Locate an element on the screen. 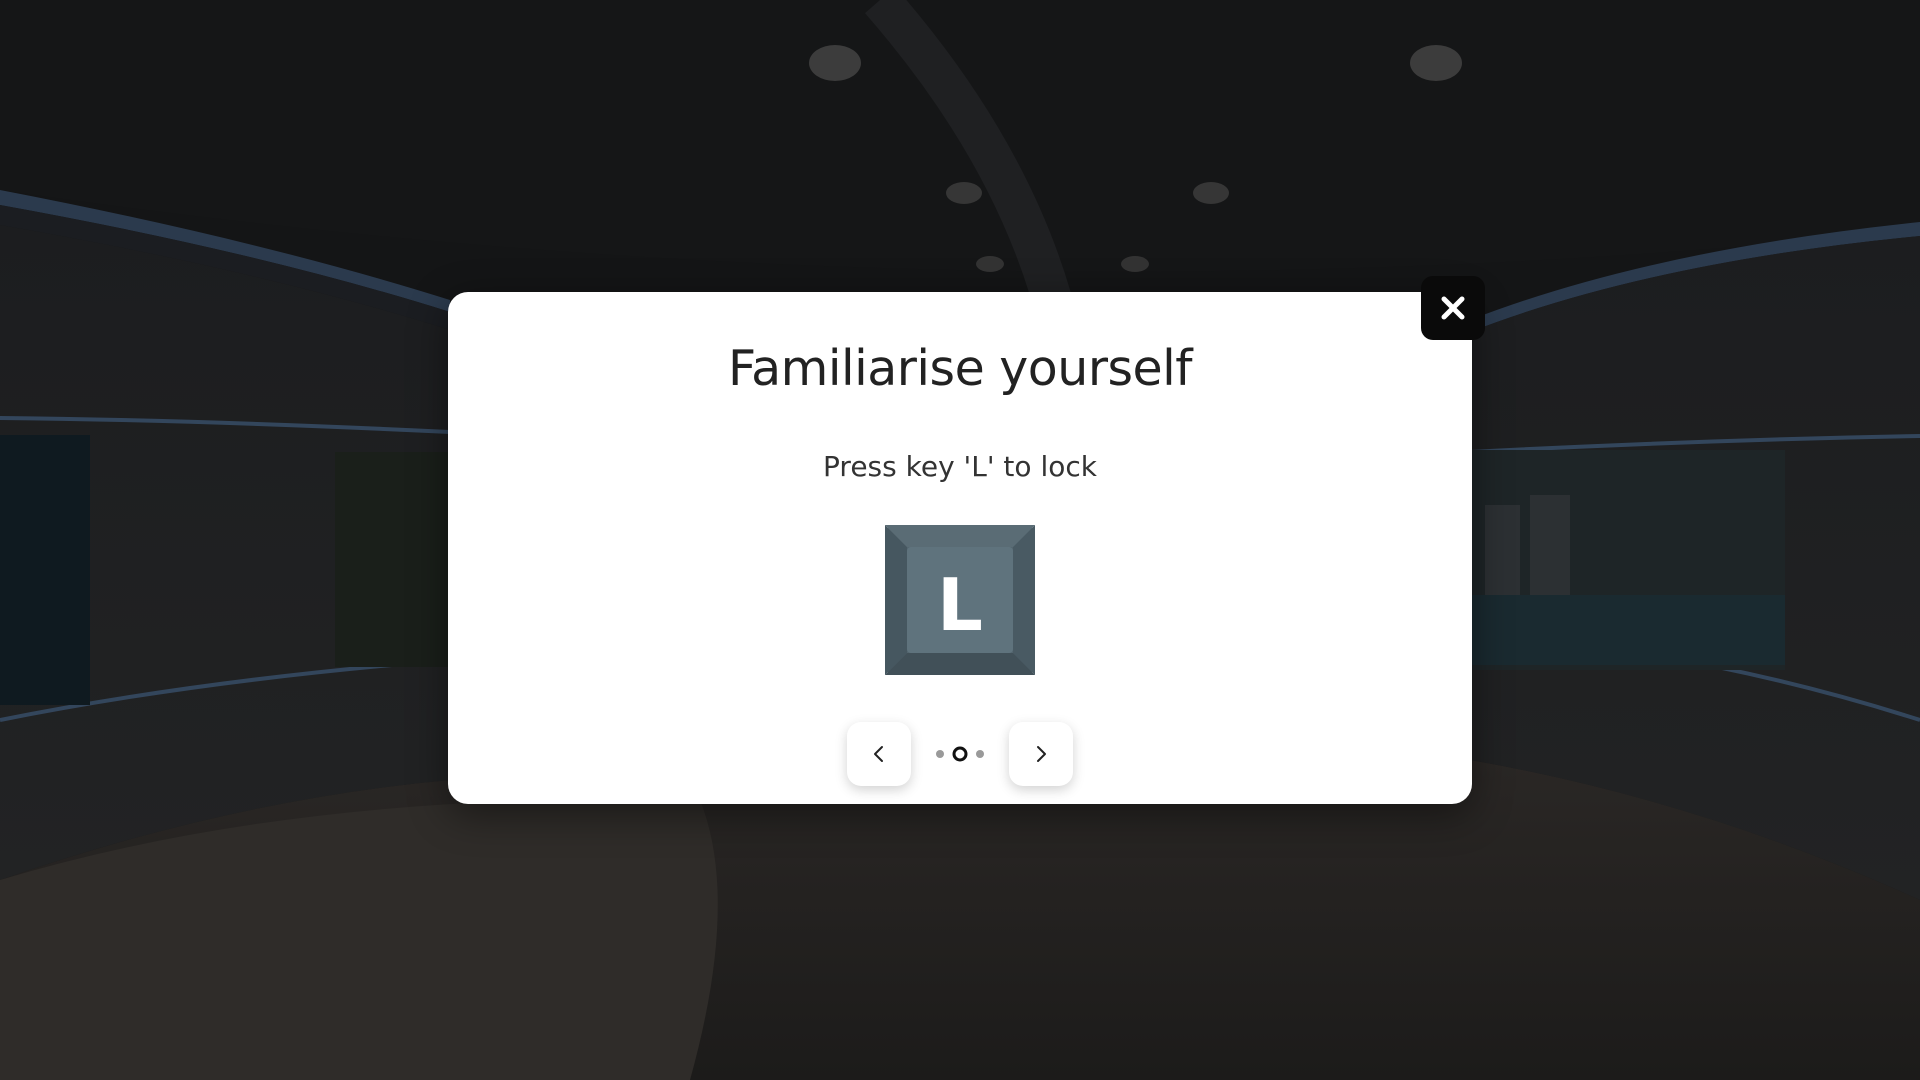 This screenshot has width=1920, height=1080. modal-title: Familiarise yourself is located at coordinates (960, 368).